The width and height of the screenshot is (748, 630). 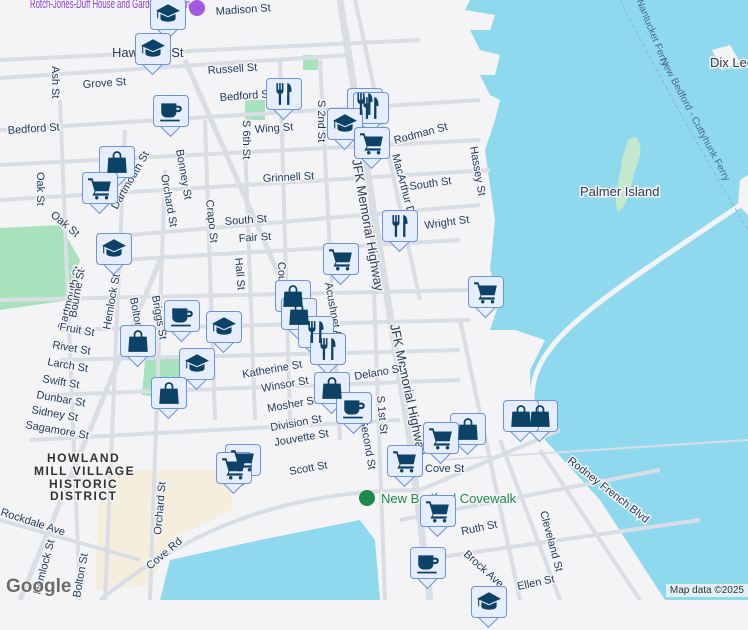 I want to click on svg-text: Ash St, so click(x=55, y=82).